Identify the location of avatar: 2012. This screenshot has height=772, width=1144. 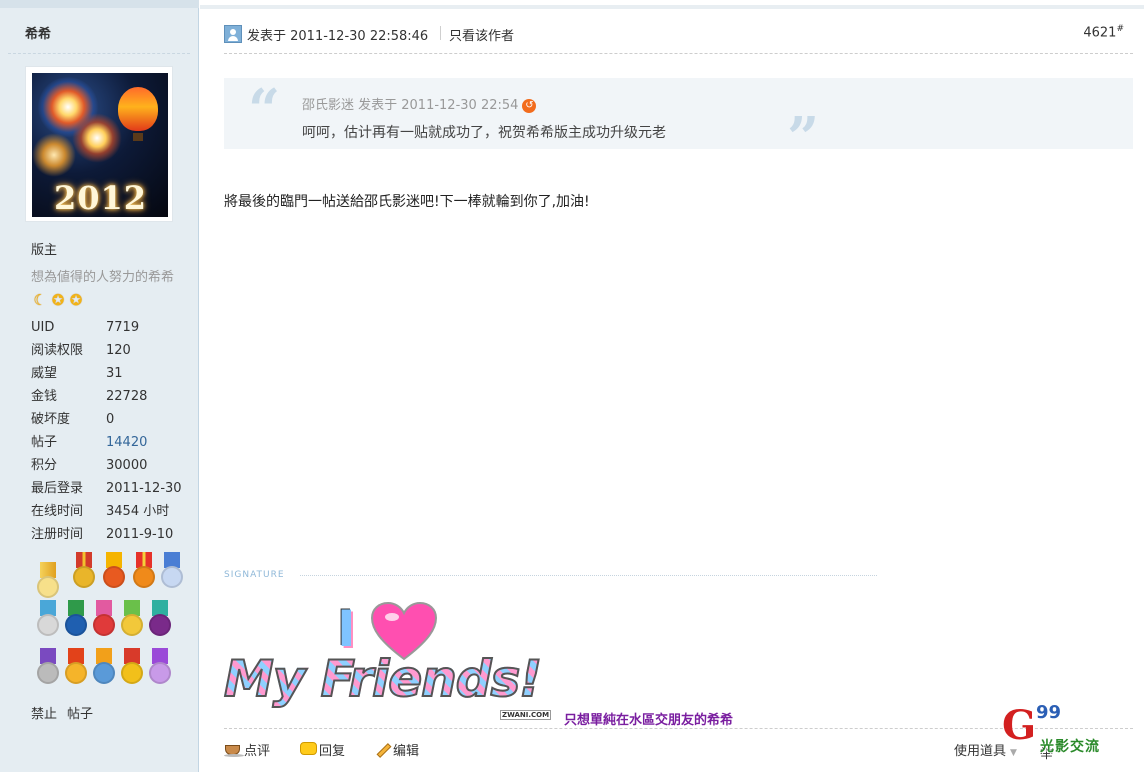
(99, 144).